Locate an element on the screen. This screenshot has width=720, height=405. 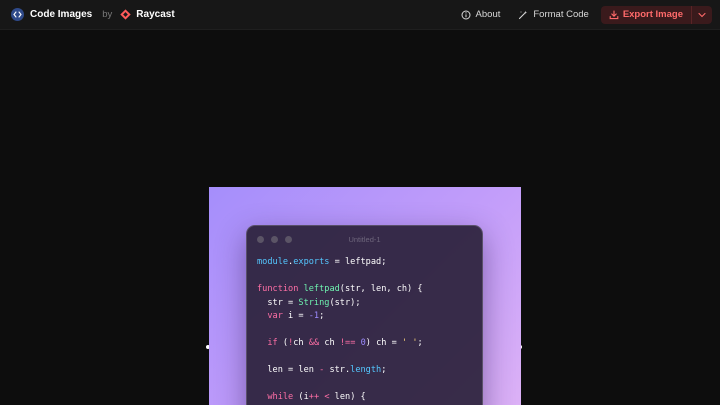
code-line: str = String(str); is located at coordinates (340, 304).